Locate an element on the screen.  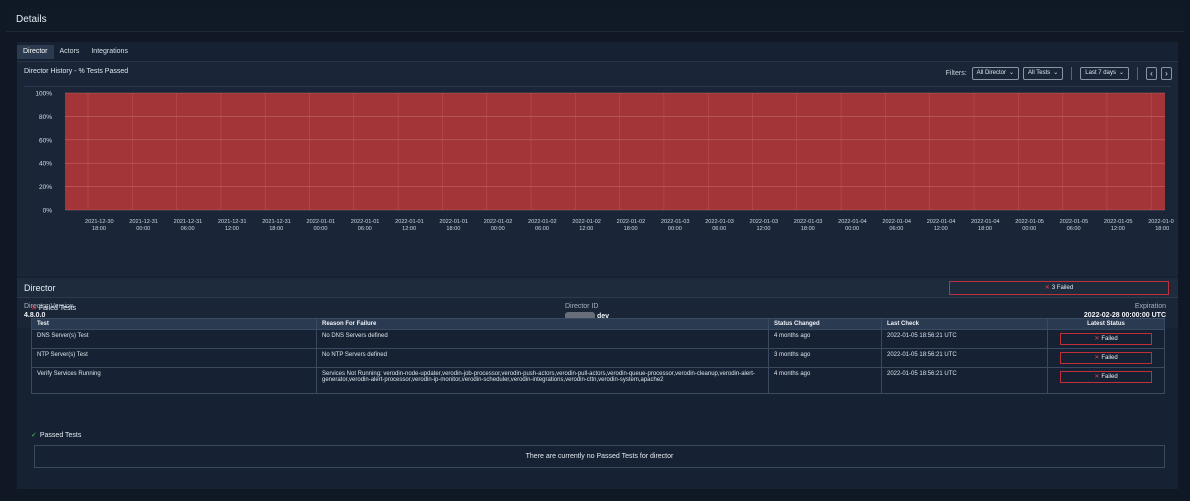
x-tick-label-date: 2022-01-0 is located at coordinates (1161, 222).